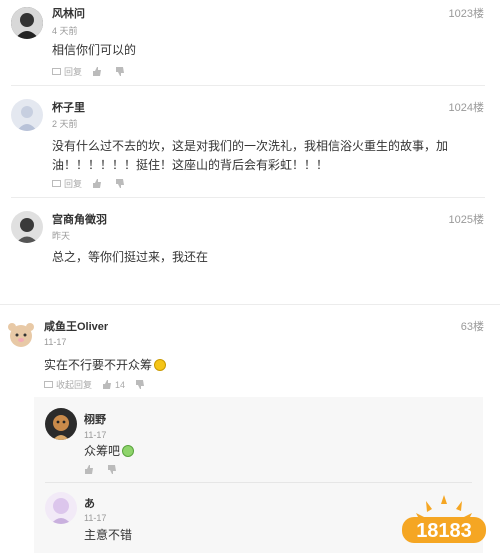 This screenshot has height=553, width=500. I want to click on floor-number: 1023楼, so click(466, 14).